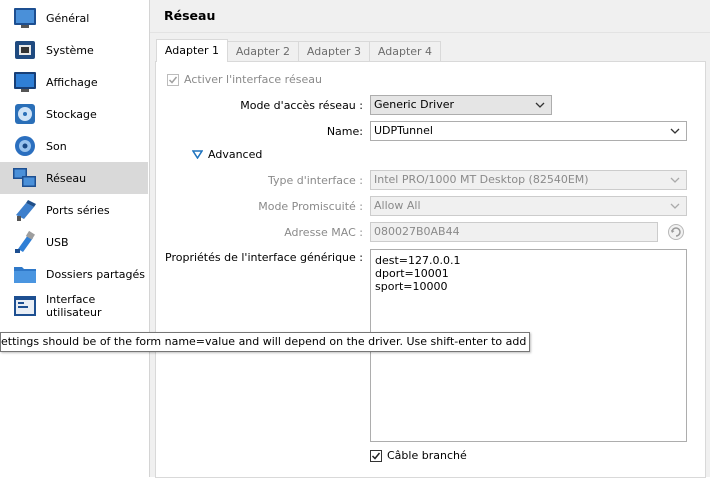 The width and height of the screenshot is (710, 478). Describe the element at coordinates (57, 242) in the screenshot. I see `sidebar-item-label: USB` at that location.